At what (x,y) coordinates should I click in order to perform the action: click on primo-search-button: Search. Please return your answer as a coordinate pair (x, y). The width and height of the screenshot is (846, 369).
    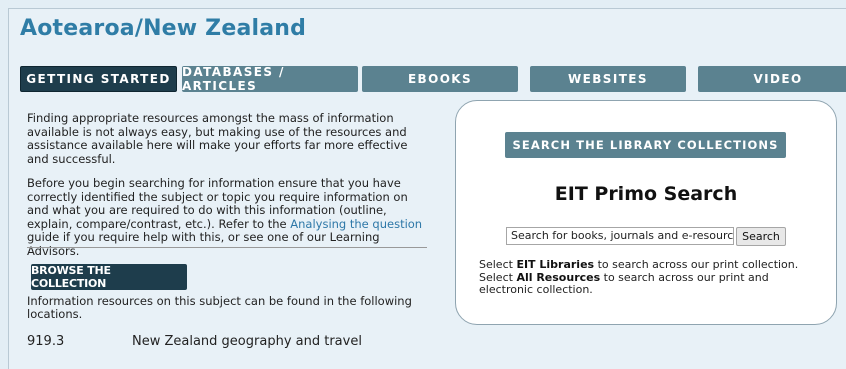
    Looking at the image, I should click on (761, 236).